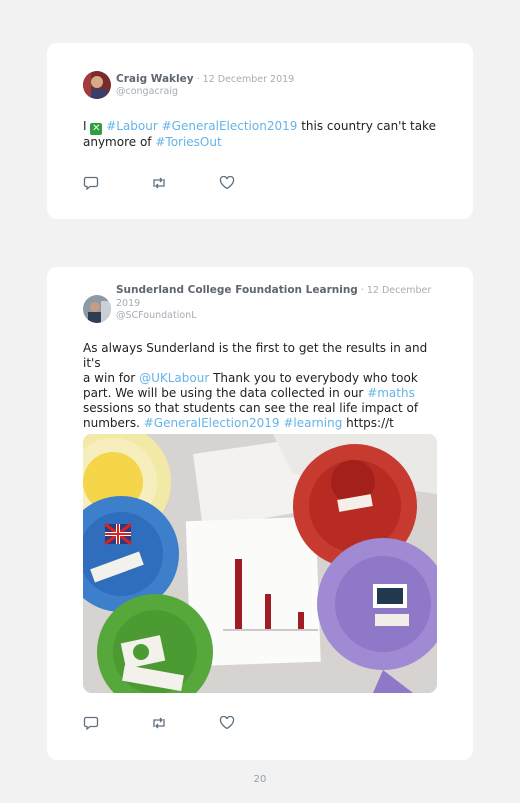 Image resolution: width=520 pixels, height=803 pixels. Describe the element at coordinates (155, 79) in the screenshot. I see `author-name: Craig Wakley` at that location.